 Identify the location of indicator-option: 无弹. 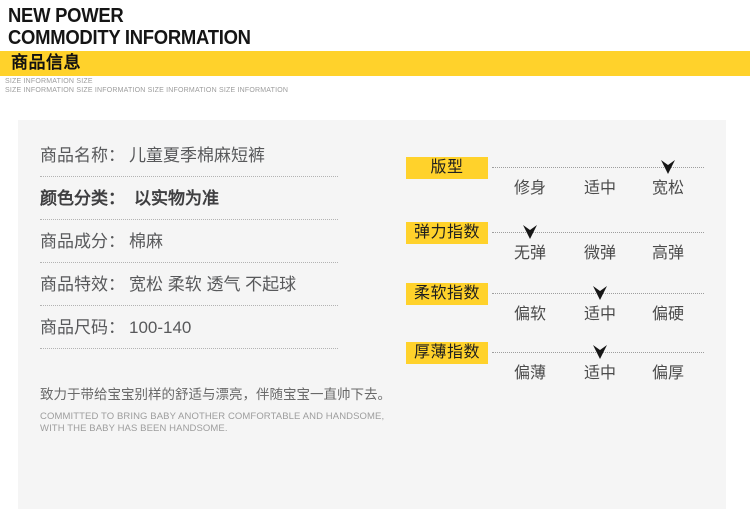
(529, 253).